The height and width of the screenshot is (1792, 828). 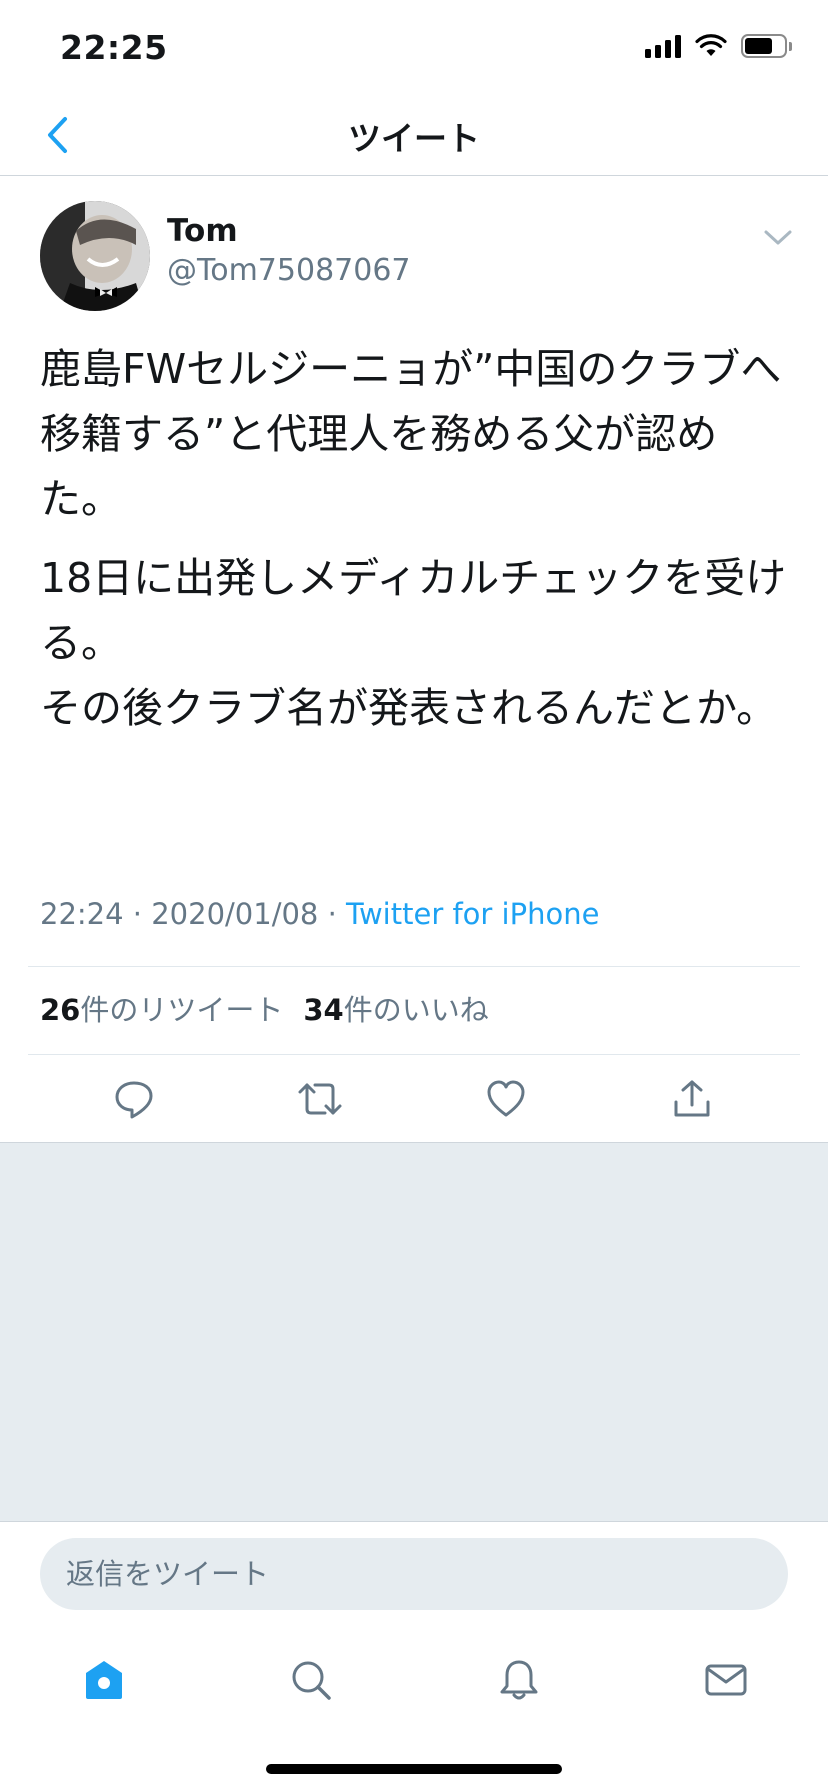 I want to click on retweet-button, so click(x=320, y=1099).